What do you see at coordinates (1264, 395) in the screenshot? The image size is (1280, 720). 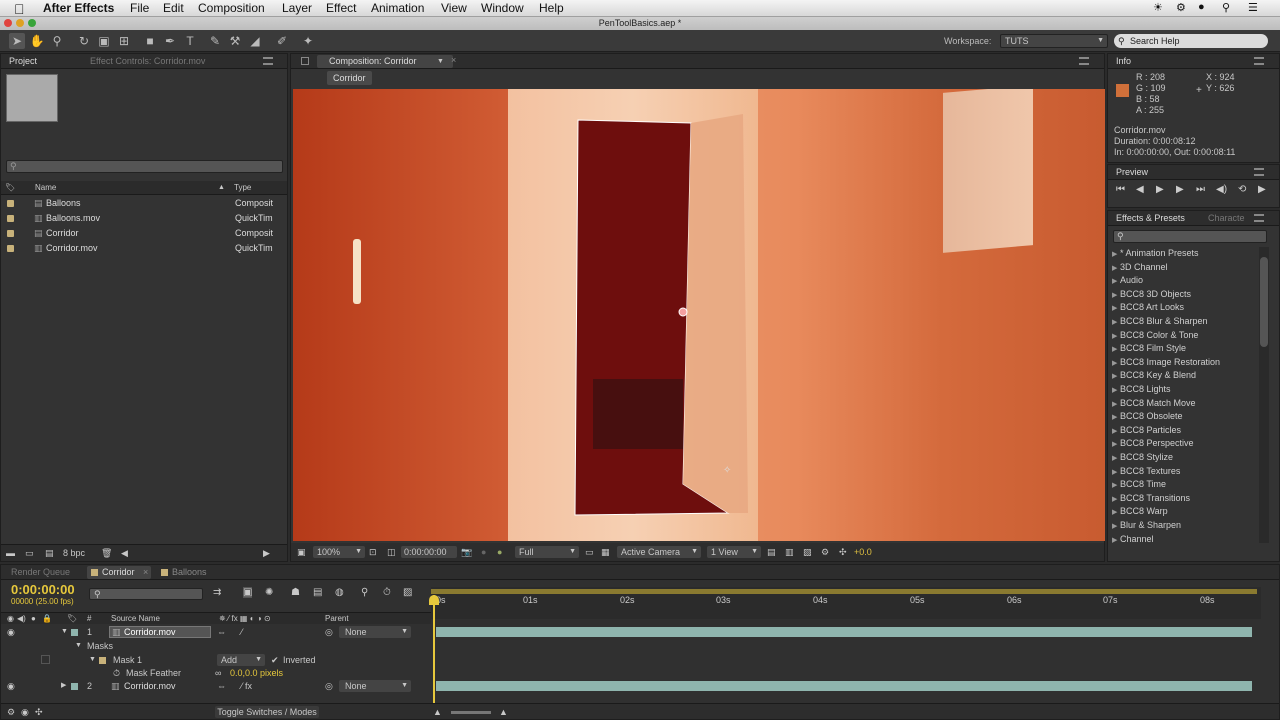 I see `effects-scrollbar` at bounding box center [1264, 395].